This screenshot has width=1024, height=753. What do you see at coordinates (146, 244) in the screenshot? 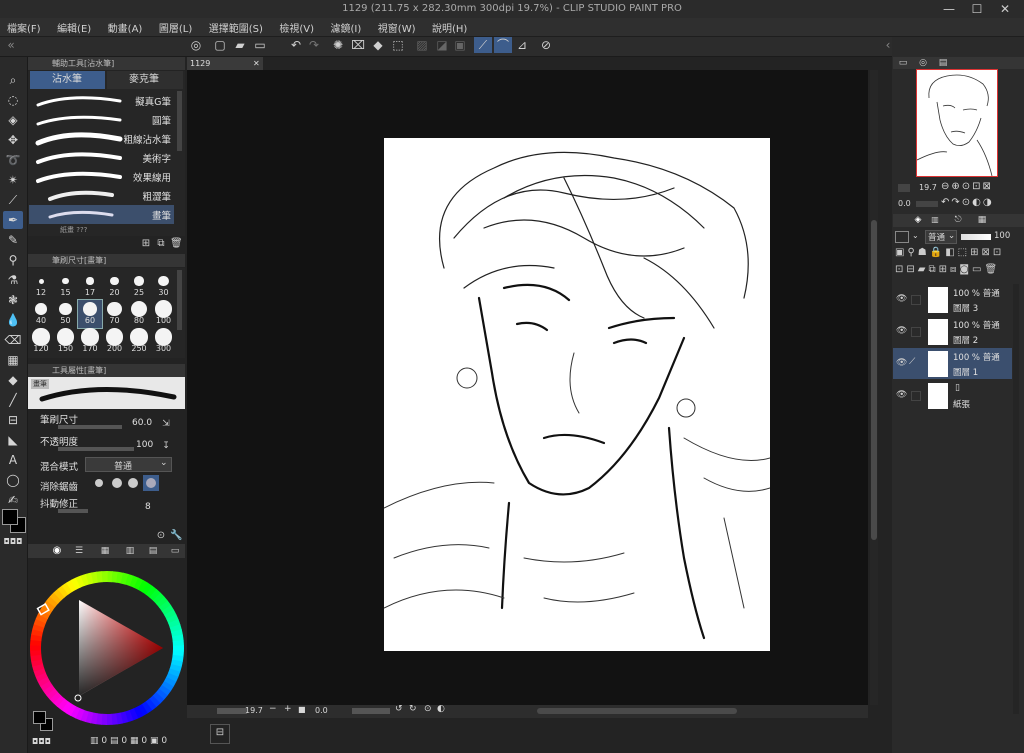
I see `new-sub-tool-icon: ⊞` at bounding box center [146, 244].